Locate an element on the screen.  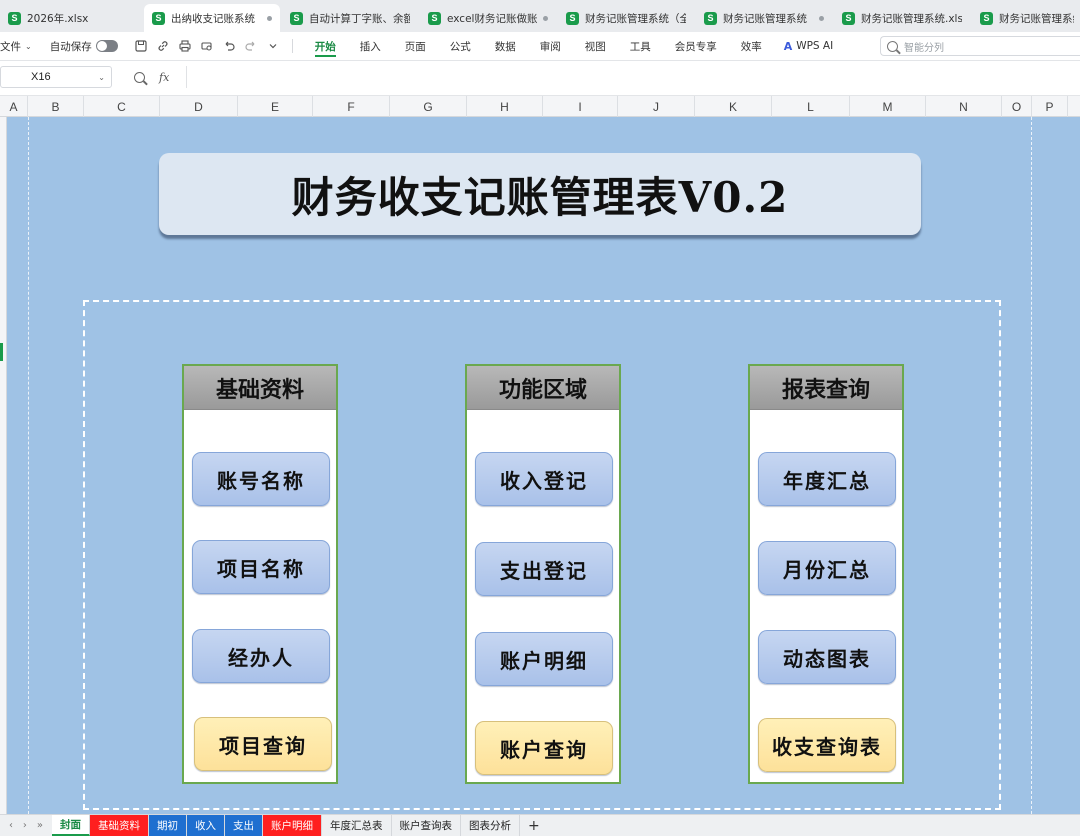
formula-input is located at coordinates (633, 77).